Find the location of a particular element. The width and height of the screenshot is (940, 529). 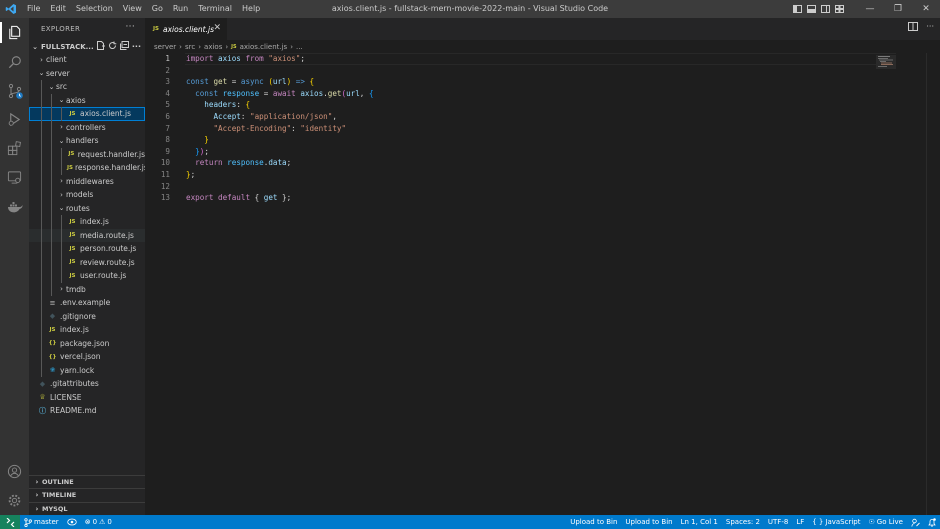

toggle-panel-icon is located at coordinates (811, 9).